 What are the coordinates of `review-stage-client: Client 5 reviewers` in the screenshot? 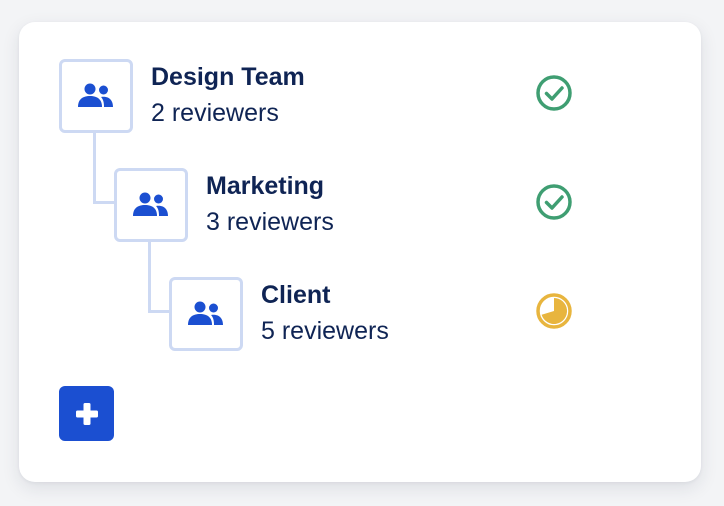 It's located at (439, 314).